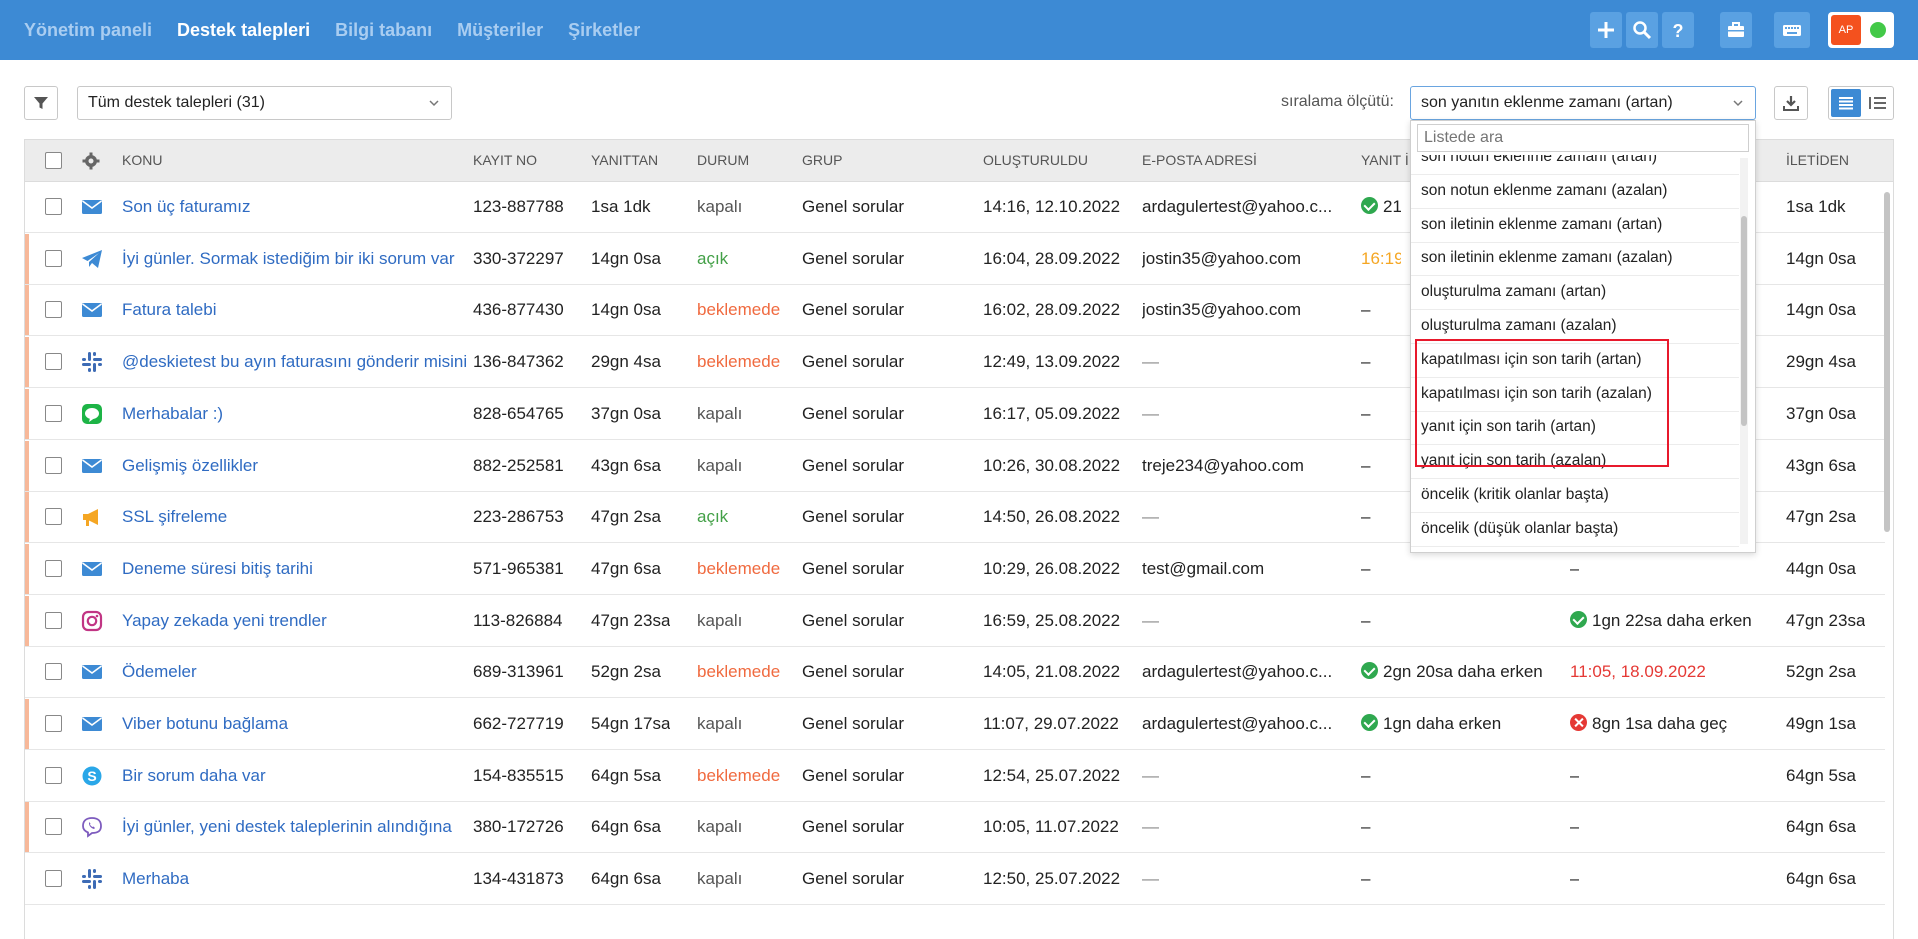 Image resolution: width=1918 pixels, height=939 pixels. What do you see at coordinates (1861, 30) in the screenshot?
I see `user-menu: AP` at bounding box center [1861, 30].